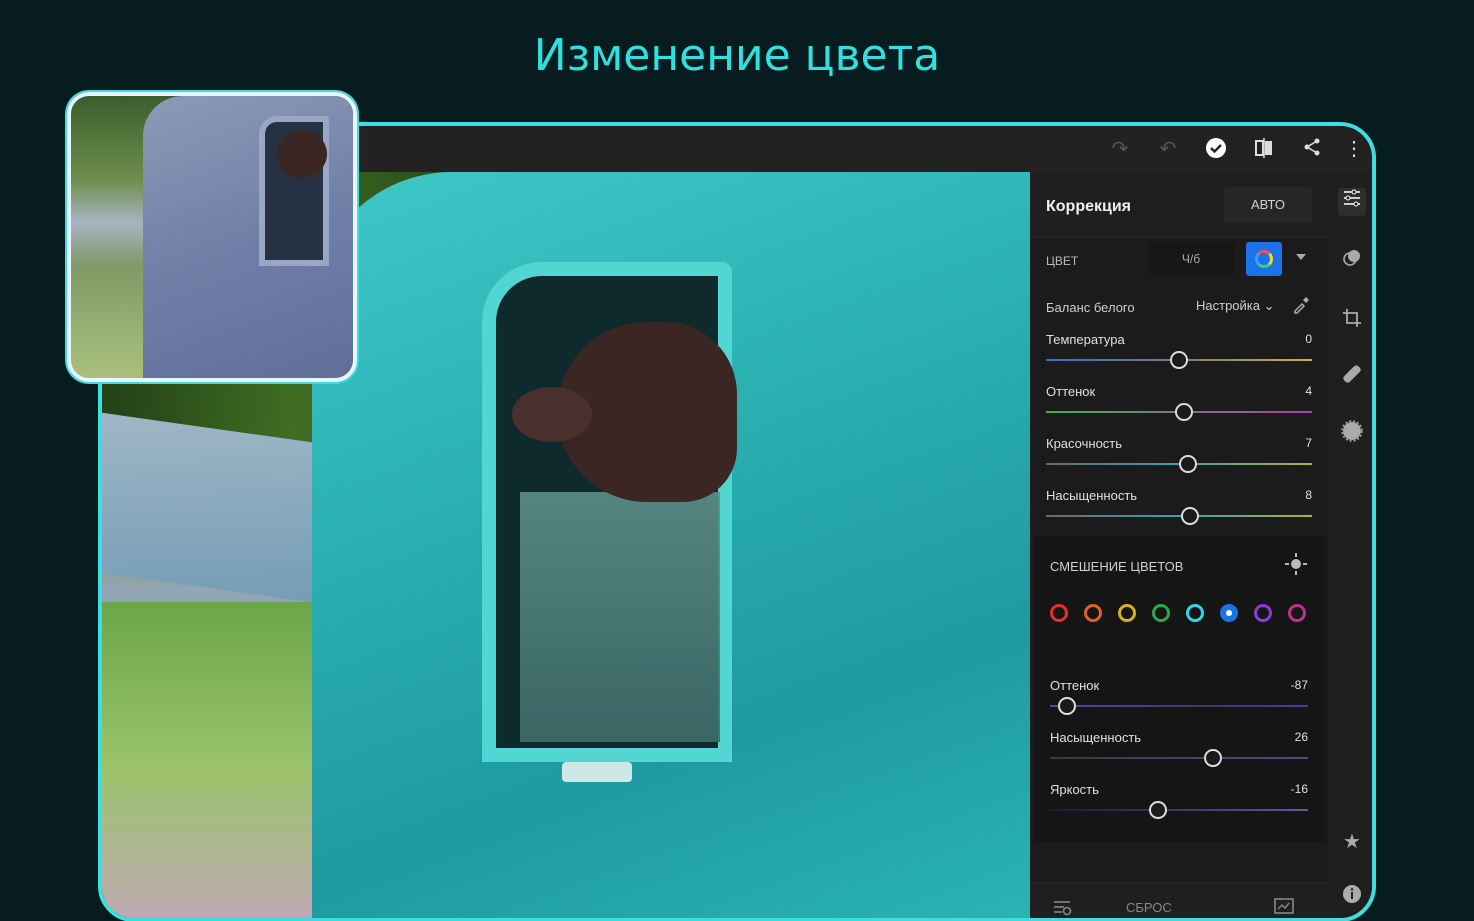 This screenshot has width=1474, height=921. I want to click on panel-title: Коррекция, so click(1088, 206).